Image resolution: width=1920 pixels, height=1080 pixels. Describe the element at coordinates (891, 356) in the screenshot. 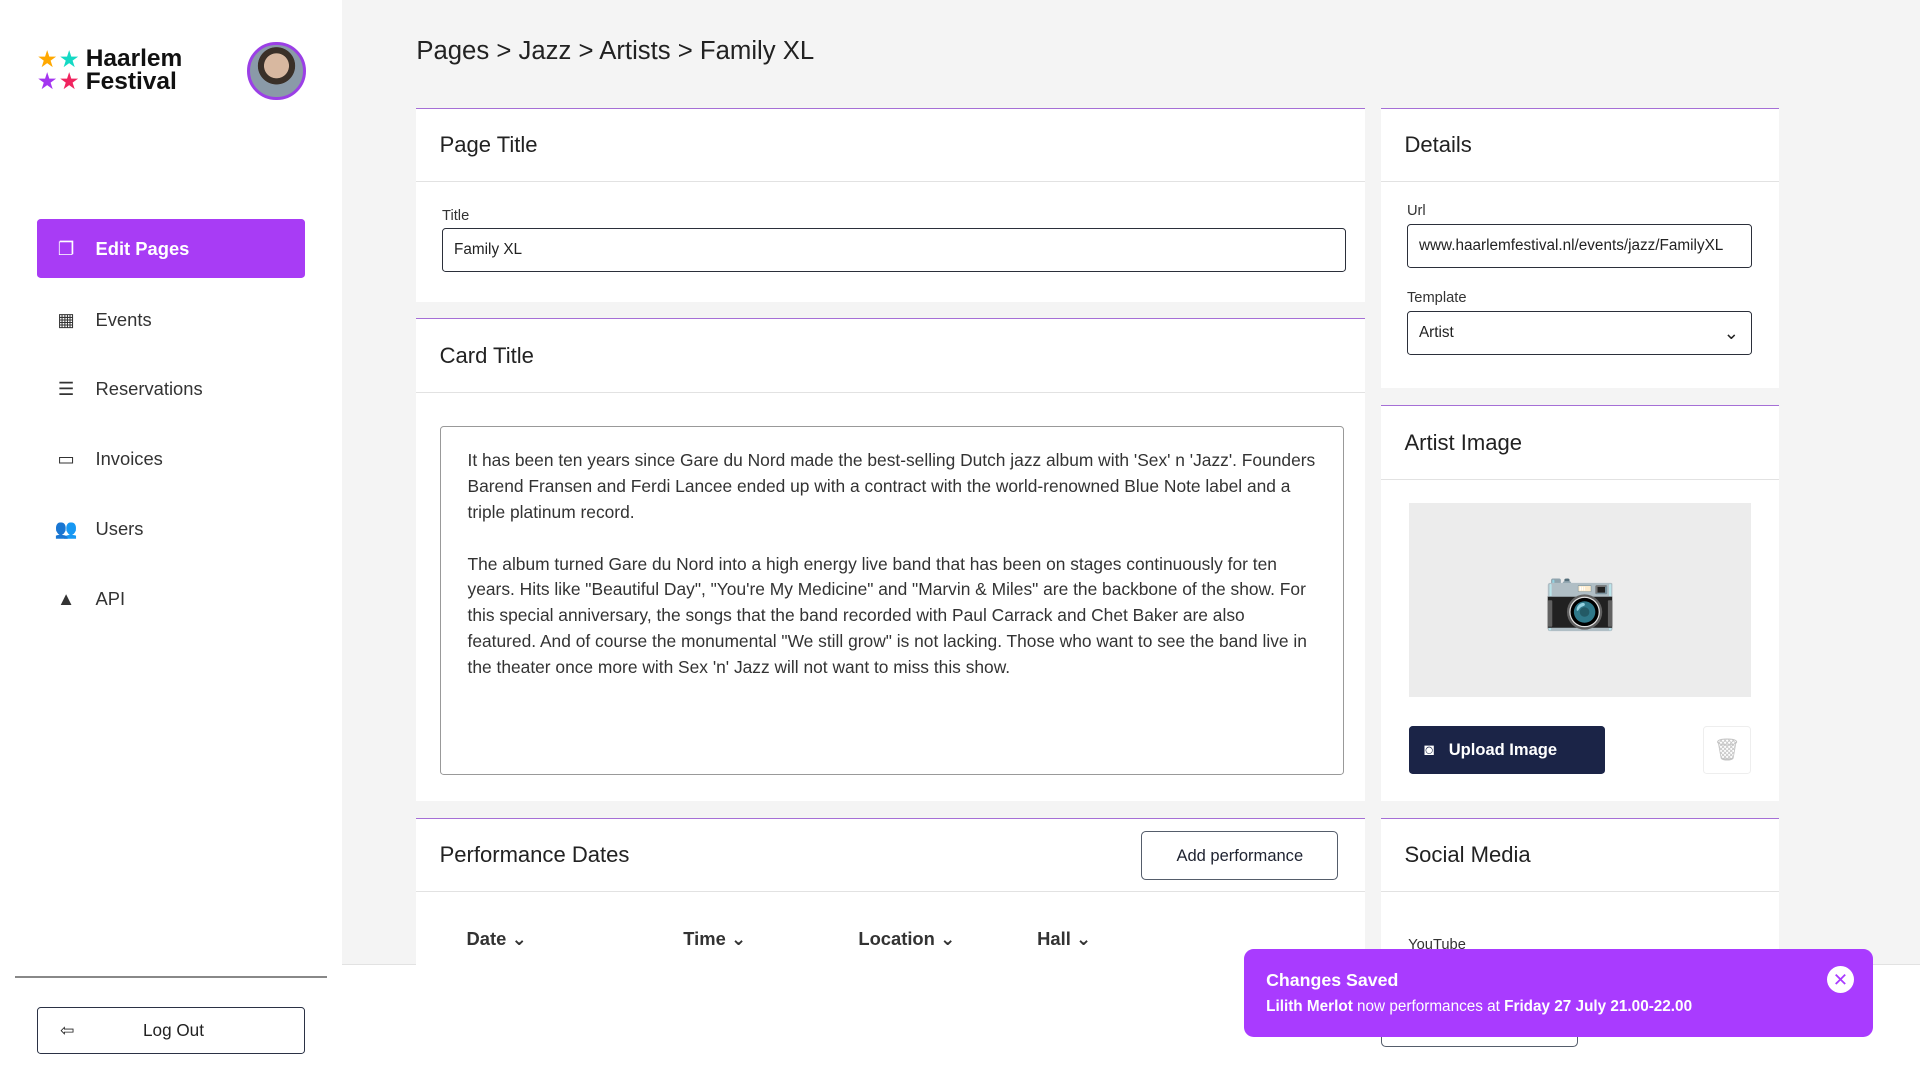

I see `card-heading: Card Title` at that location.